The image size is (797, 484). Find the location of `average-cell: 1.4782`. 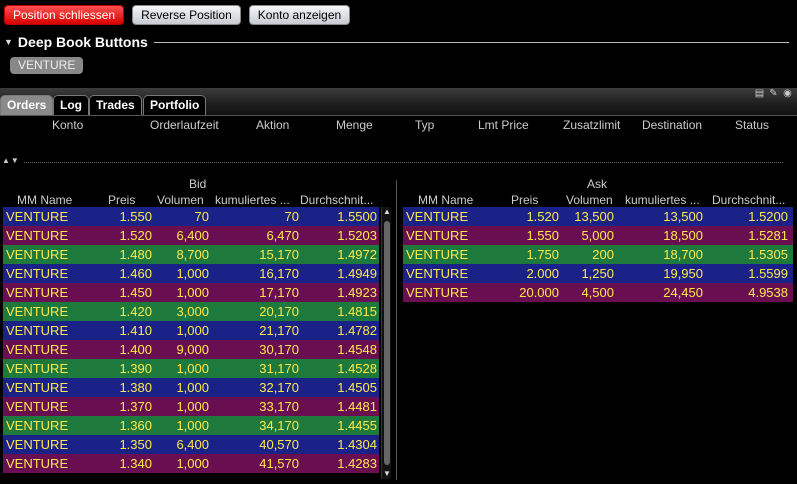

average-cell: 1.4782 is located at coordinates (357, 330).